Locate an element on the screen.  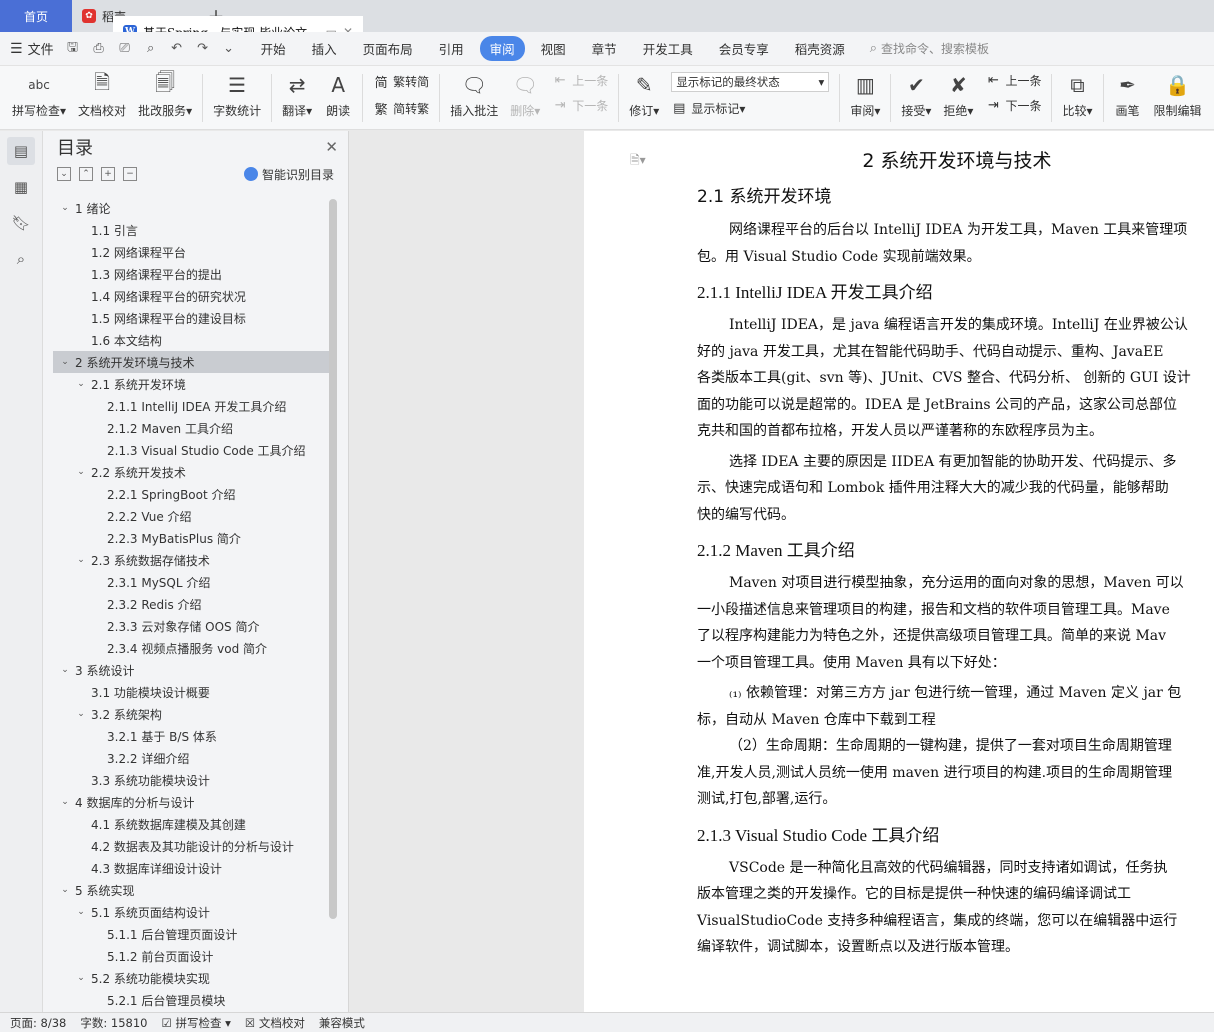
expand-up-icon: ⌃ is located at coordinates (86, 174).